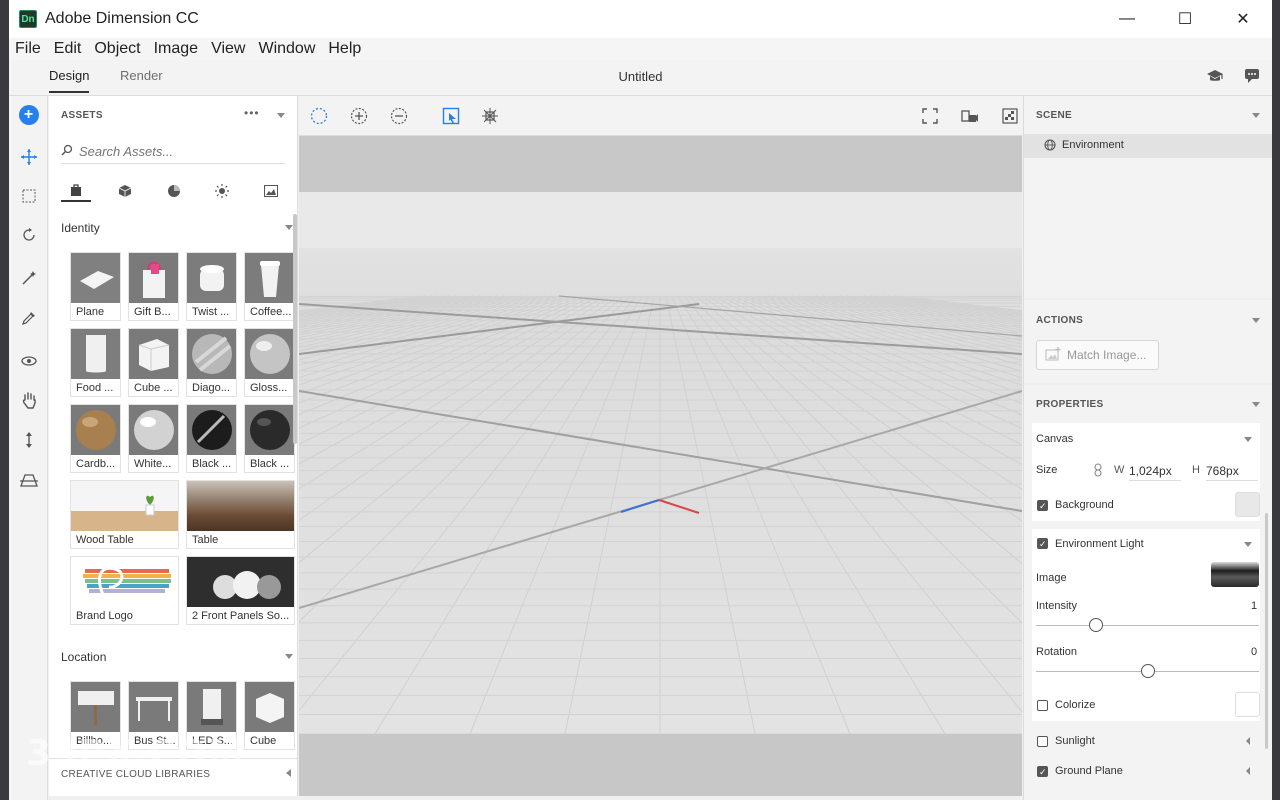 This screenshot has width=1280, height=800. Describe the element at coordinates (1147, 671) in the screenshot. I see `rotation-slider-thumb` at that location.